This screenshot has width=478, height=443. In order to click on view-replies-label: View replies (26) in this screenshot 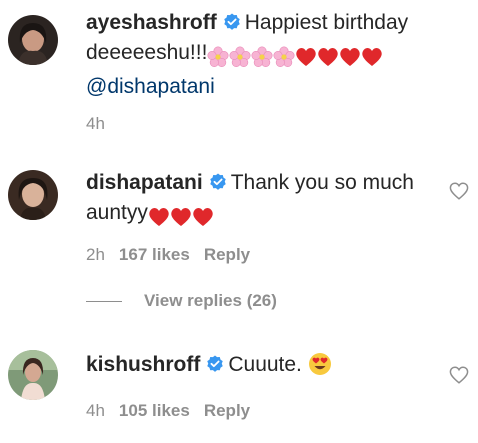, I will do `click(210, 300)`.